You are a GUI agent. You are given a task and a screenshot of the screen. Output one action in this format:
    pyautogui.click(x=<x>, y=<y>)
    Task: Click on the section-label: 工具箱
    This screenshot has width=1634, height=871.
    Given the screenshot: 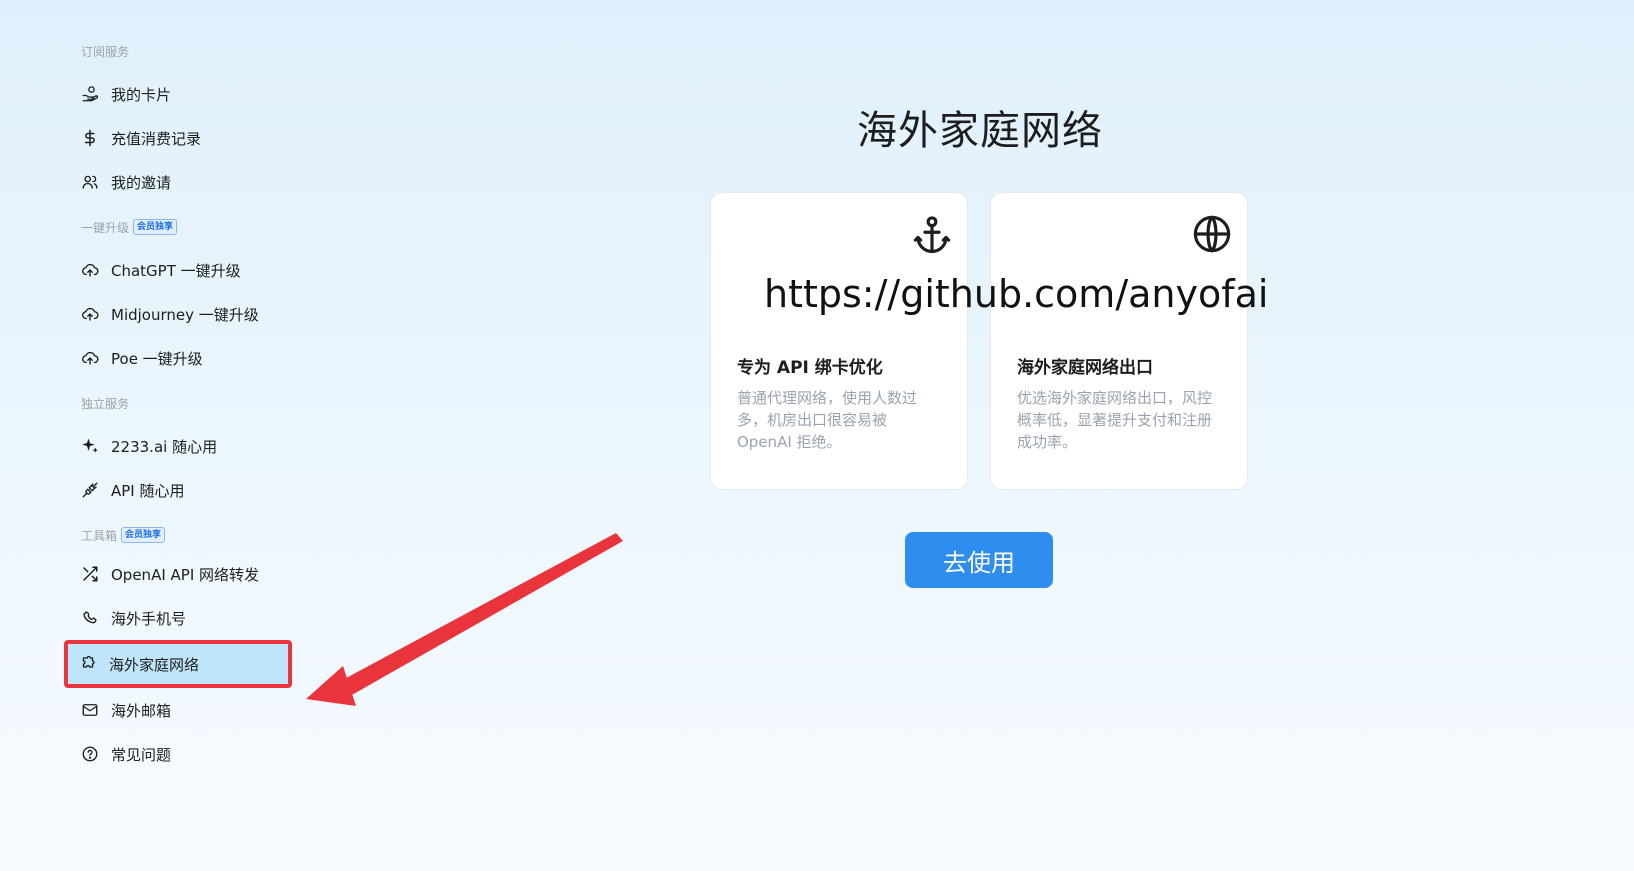 What is the action you would take?
    pyautogui.click(x=99, y=535)
    